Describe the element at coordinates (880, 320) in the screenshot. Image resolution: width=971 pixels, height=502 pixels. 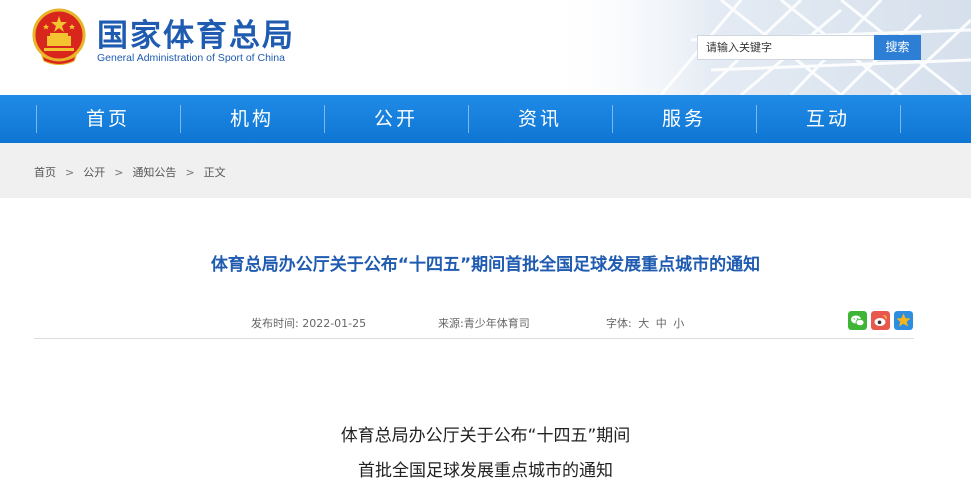
I see `weibo-icon` at that location.